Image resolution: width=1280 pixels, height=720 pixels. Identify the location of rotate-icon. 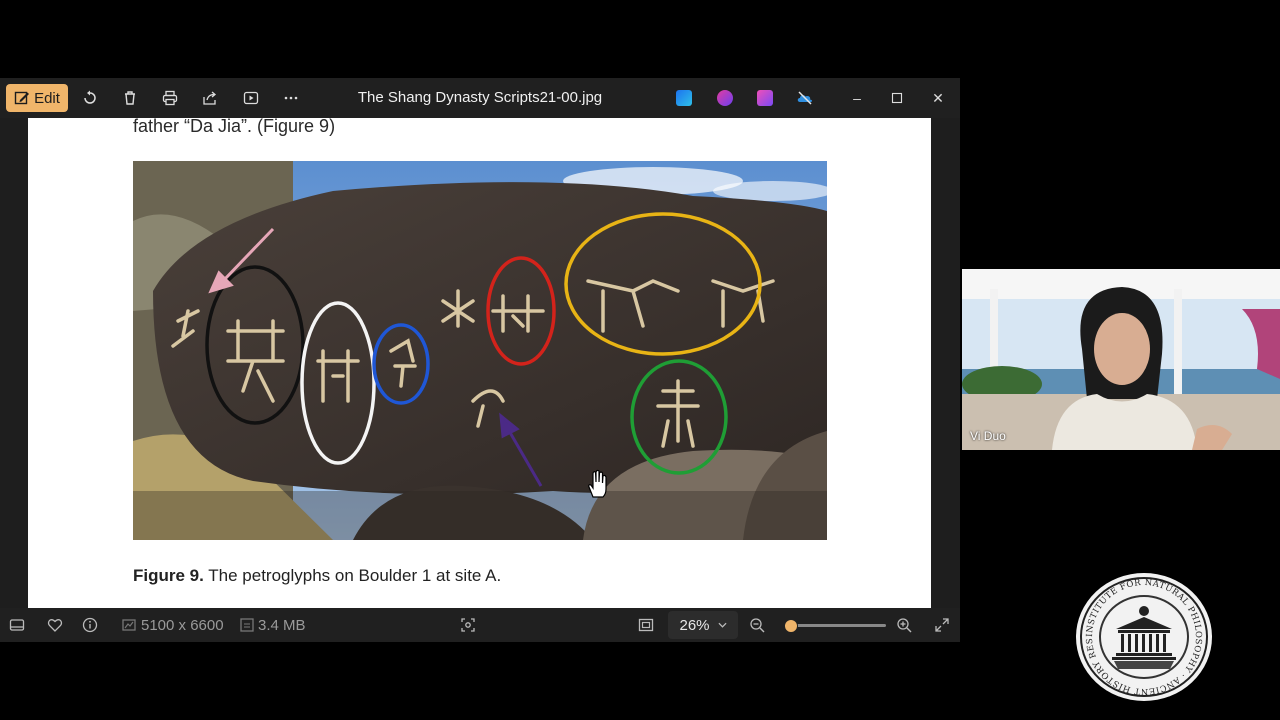
(90, 98).